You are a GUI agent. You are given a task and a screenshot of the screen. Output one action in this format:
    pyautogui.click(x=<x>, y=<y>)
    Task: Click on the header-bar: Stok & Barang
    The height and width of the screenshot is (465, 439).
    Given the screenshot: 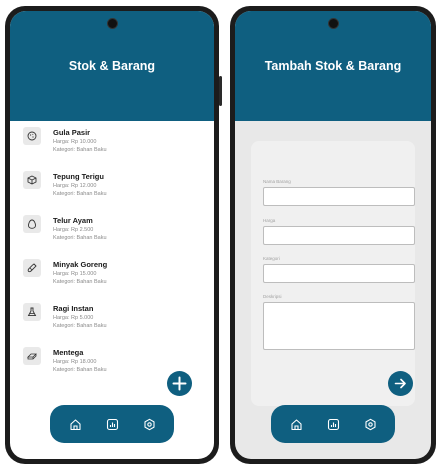 What is the action you would take?
    pyautogui.click(x=112, y=66)
    